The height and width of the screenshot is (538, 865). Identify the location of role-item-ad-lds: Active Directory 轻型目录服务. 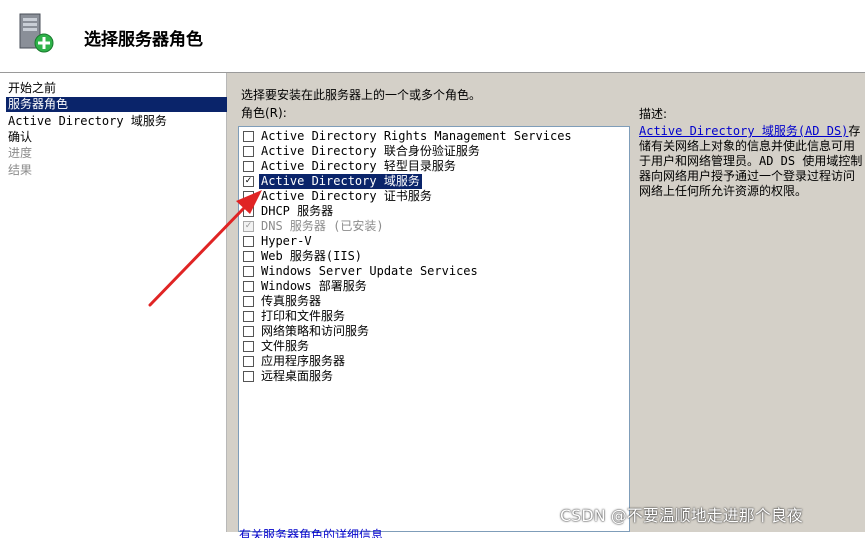
(350, 166).